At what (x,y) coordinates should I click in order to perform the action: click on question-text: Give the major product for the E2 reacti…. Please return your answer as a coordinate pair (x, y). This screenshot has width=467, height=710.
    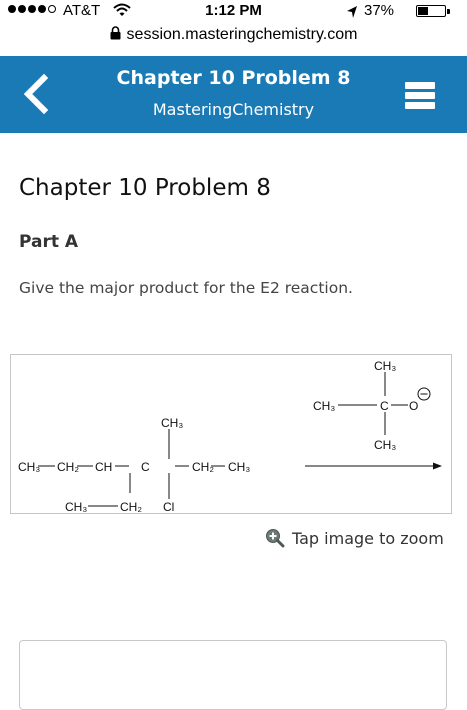
    Looking at the image, I should click on (186, 288).